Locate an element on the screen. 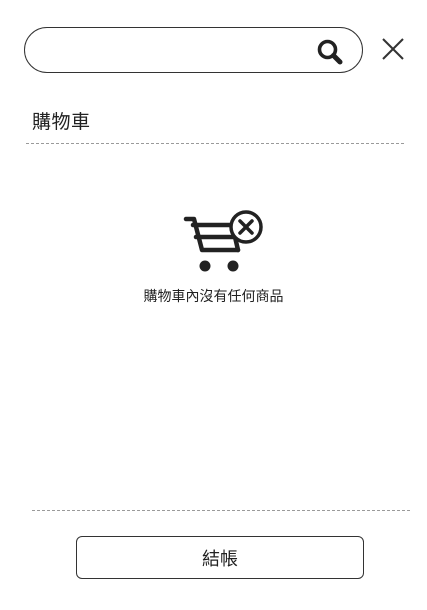  search-icon is located at coordinates (330, 52).